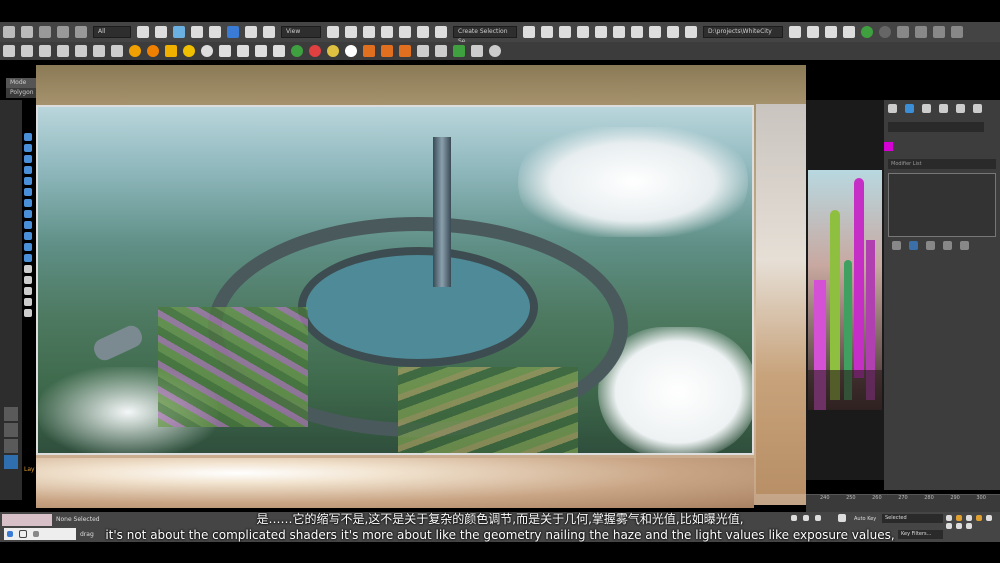 The height and width of the screenshot is (563, 1000). Describe the element at coordinates (619, 32) in the screenshot. I see `schematic-view-icon` at that location.